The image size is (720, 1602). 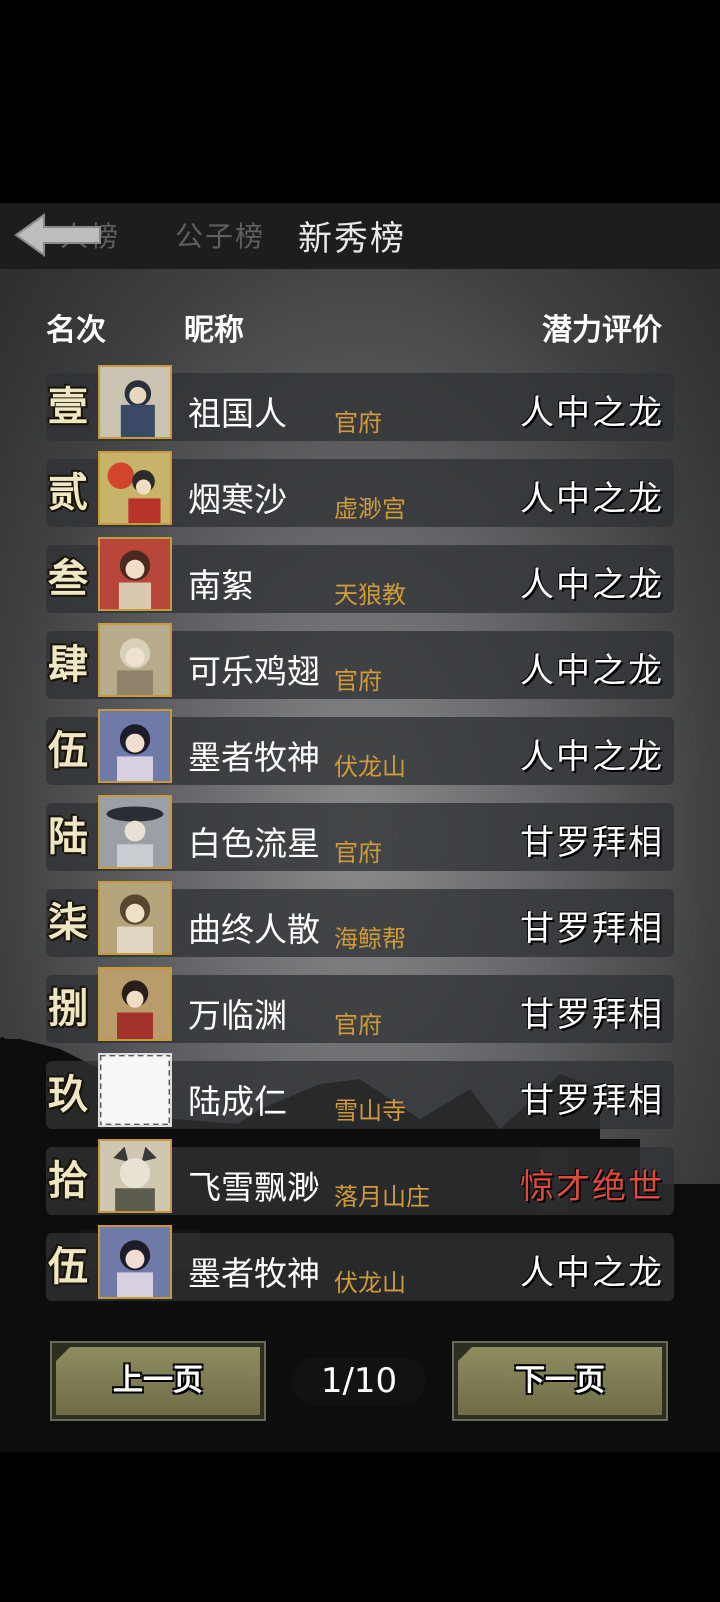 I want to click on tab-gongzi-bang: 公子榜, so click(x=220, y=235).